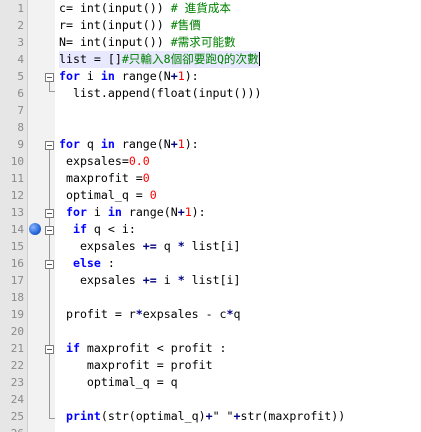 Image resolution: width=421 pixels, height=432 pixels. Describe the element at coordinates (20, 76) in the screenshot. I see `line-number: 5` at that location.